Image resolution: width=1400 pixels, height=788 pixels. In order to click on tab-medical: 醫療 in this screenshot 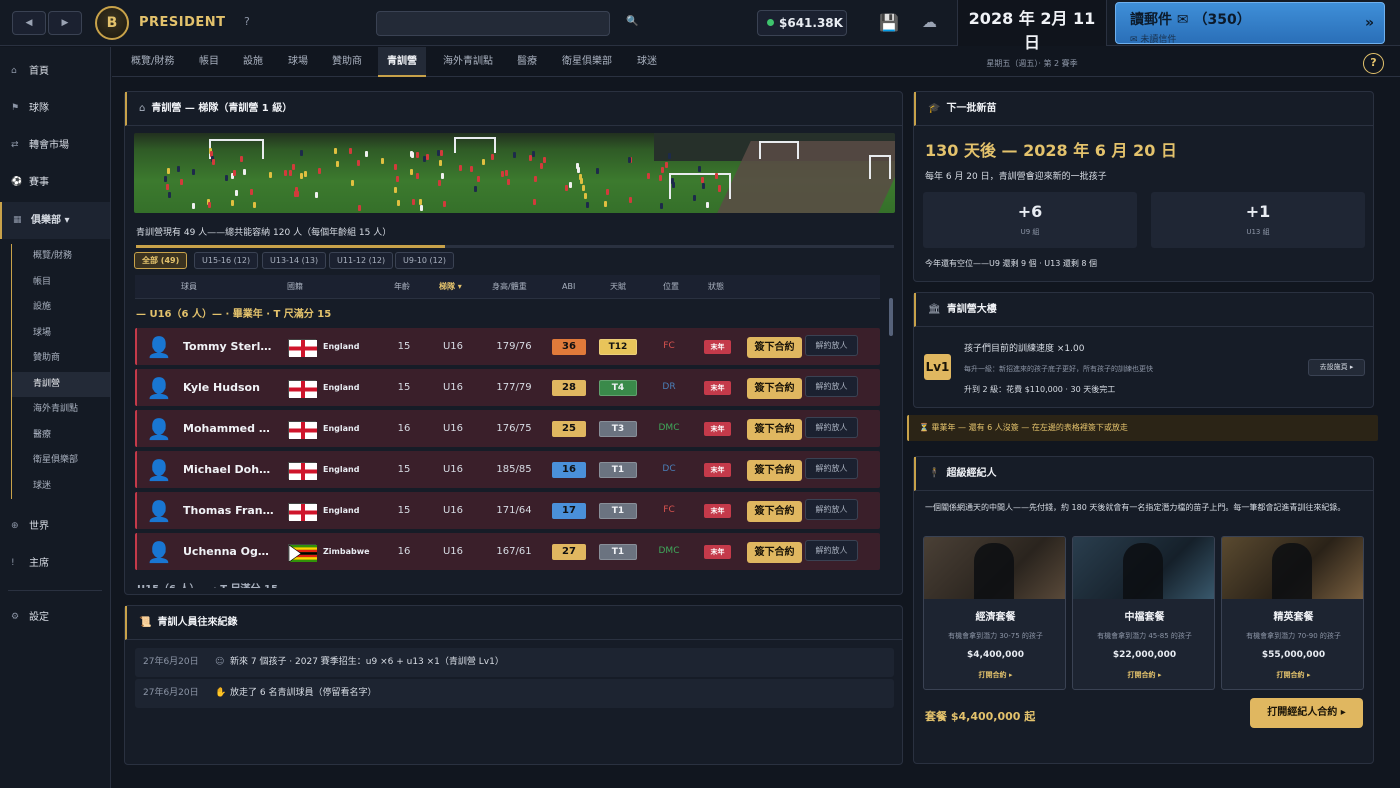, I will do `click(527, 62)`.